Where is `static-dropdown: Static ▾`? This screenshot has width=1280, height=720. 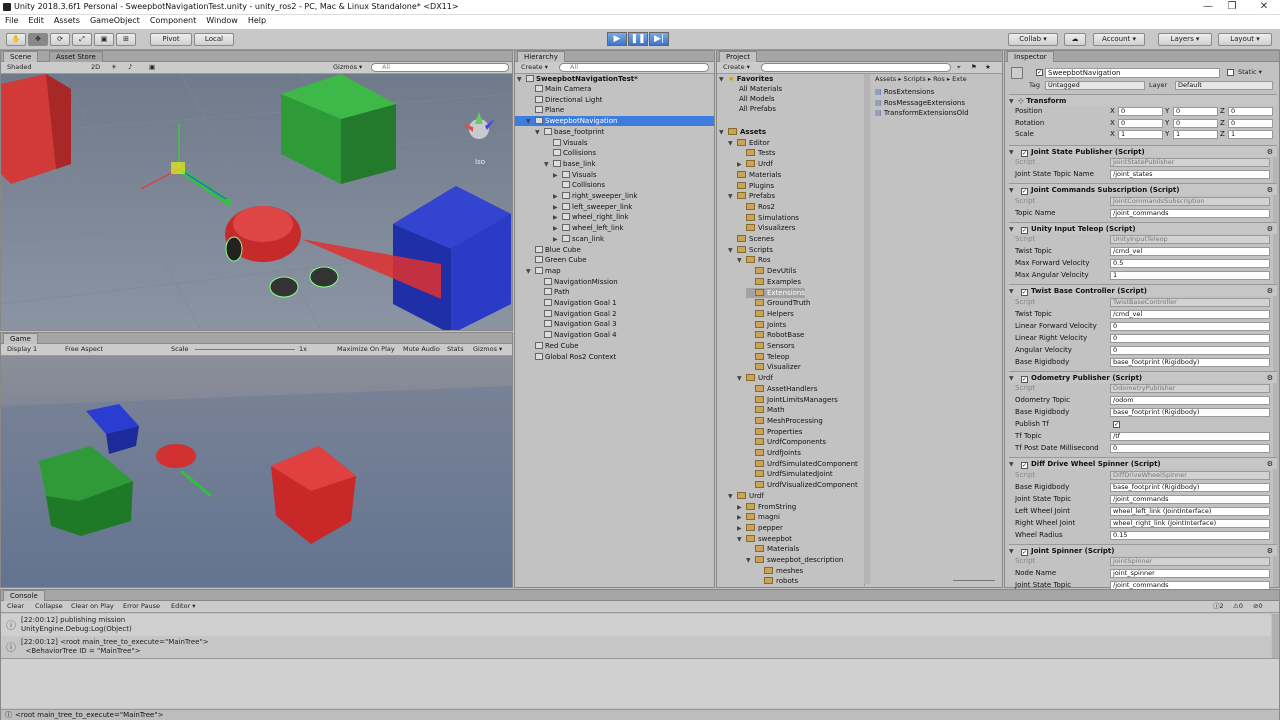 static-dropdown: Static ▾ is located at coordinates (1250, 72).